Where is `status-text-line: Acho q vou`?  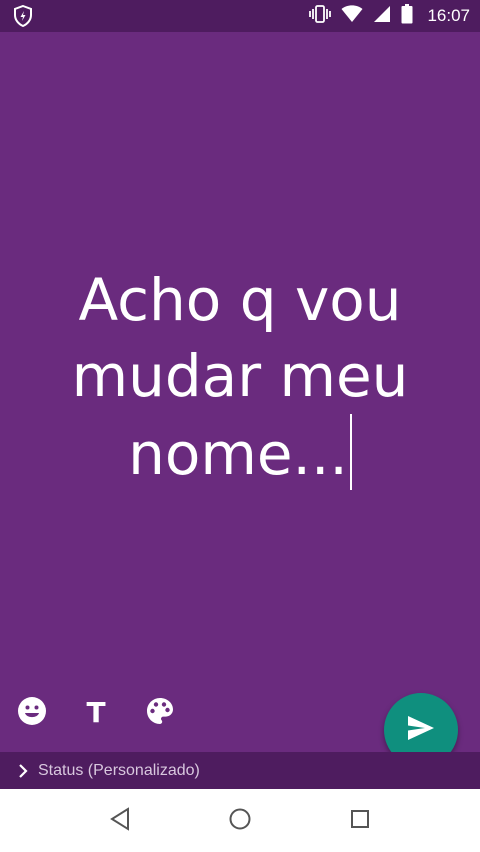 status-text-line: Acho q vou is located at coordinates (240, 300).